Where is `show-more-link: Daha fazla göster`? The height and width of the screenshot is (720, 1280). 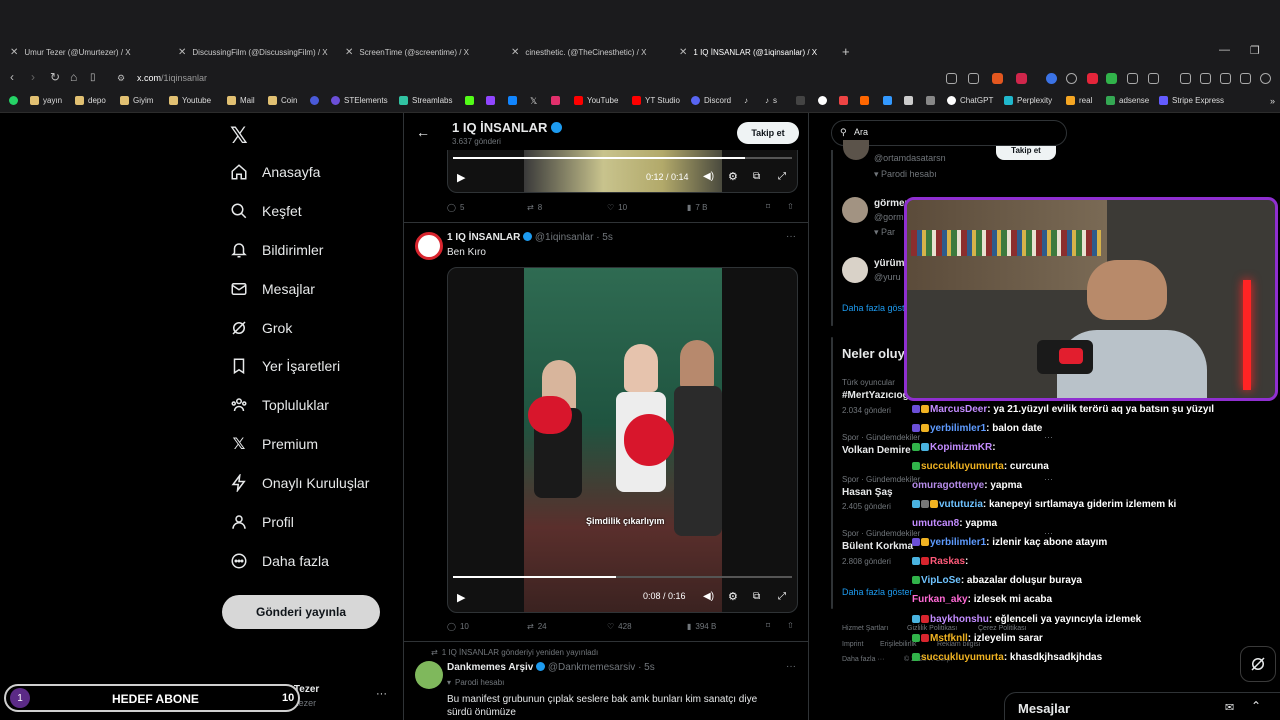
show-more-link: Daha fazla göster is located at coordinates (877, 592).